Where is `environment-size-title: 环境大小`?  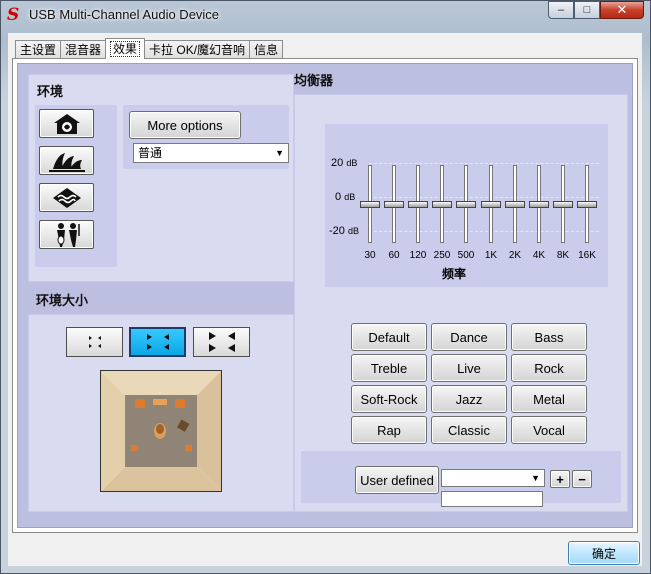 environment-size-title: 环境大小 is located at coordinates (62, 301).